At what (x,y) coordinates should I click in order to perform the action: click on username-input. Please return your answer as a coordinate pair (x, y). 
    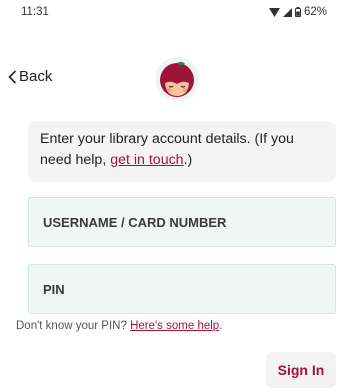
    Looking at the image, I should click on (182, 222).